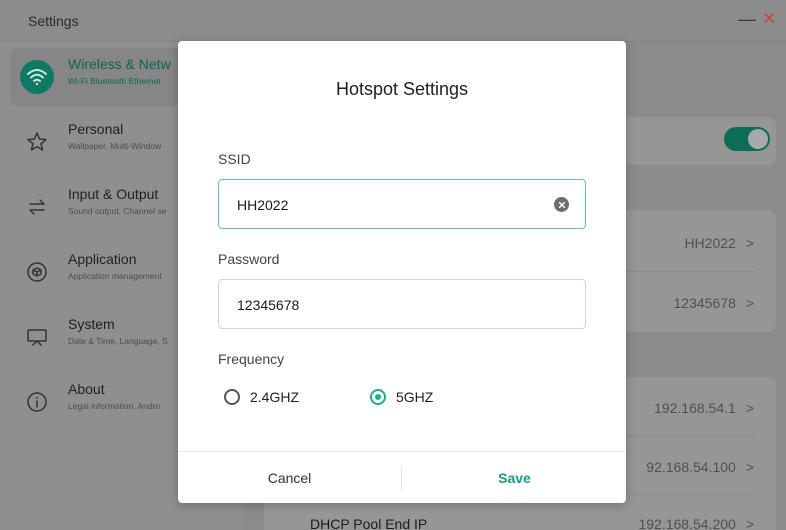 This screenshot has width=786, height=530. What do you see at coordinates (115, 276) in the screenshot?
I see `sidebar-item-subtitle: Application management` at bounding box center [115, 276].